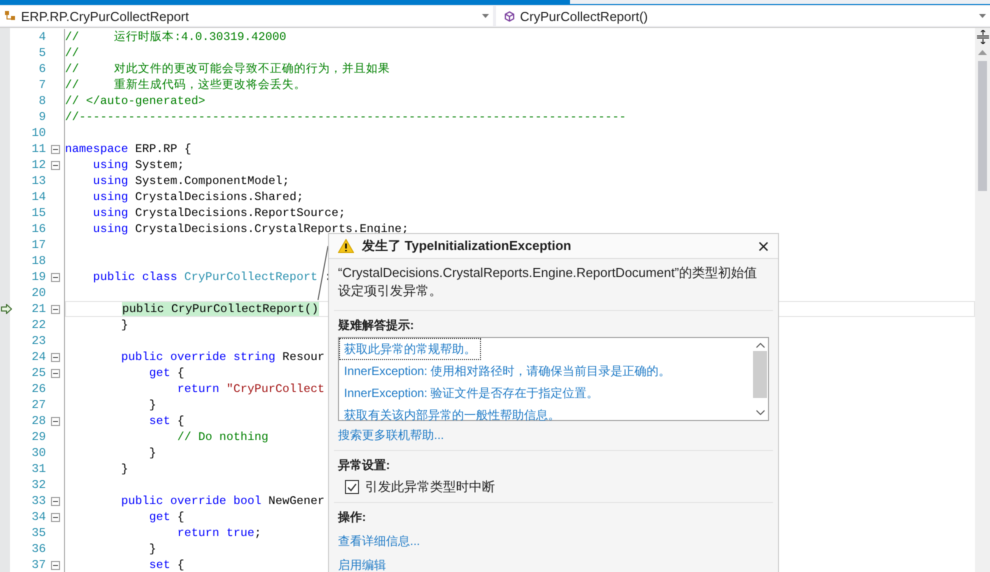  Describe the element at coordinates (38, 565) in the screenshot. I see `line-number: 37` at that location.